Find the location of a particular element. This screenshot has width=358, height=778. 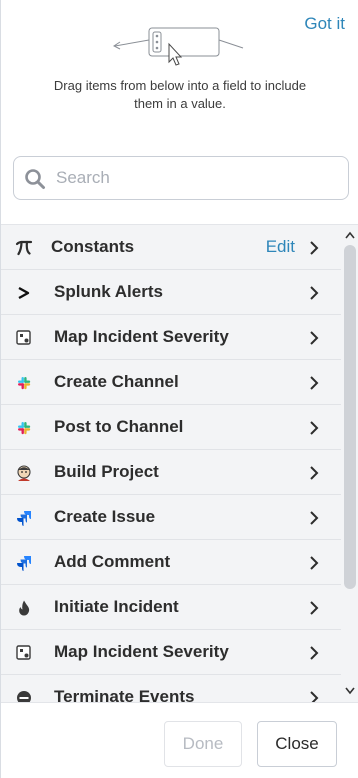

search-icon is located at coordinates (35, 179).